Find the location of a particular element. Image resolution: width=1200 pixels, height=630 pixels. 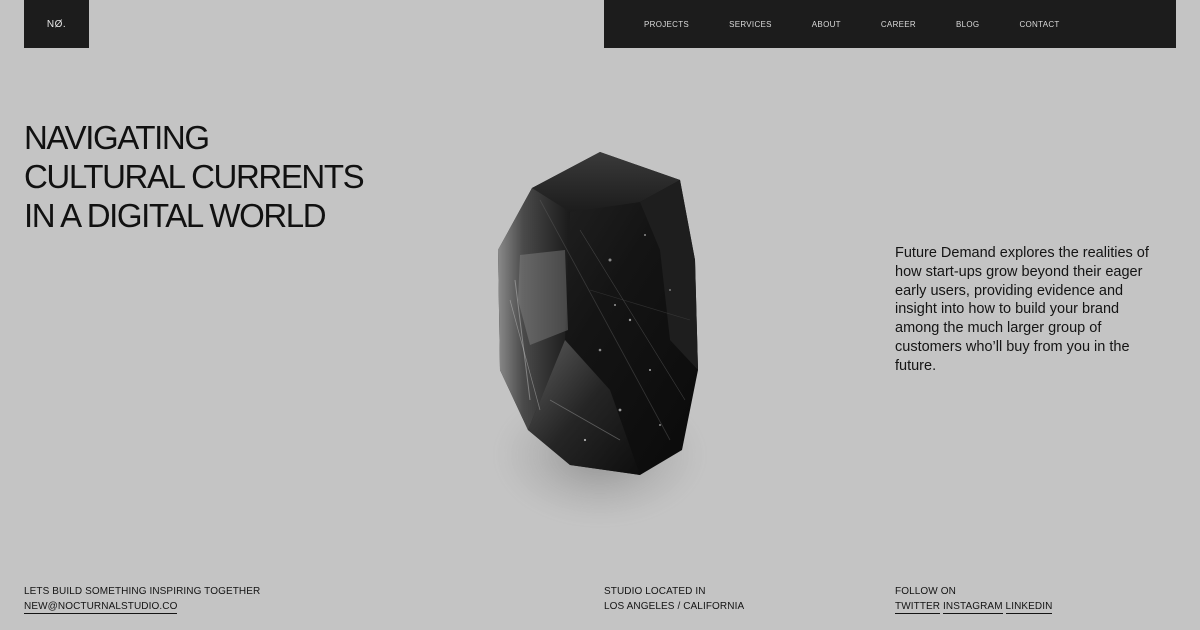

logo: NØ. is located at coordinates (56, 24).